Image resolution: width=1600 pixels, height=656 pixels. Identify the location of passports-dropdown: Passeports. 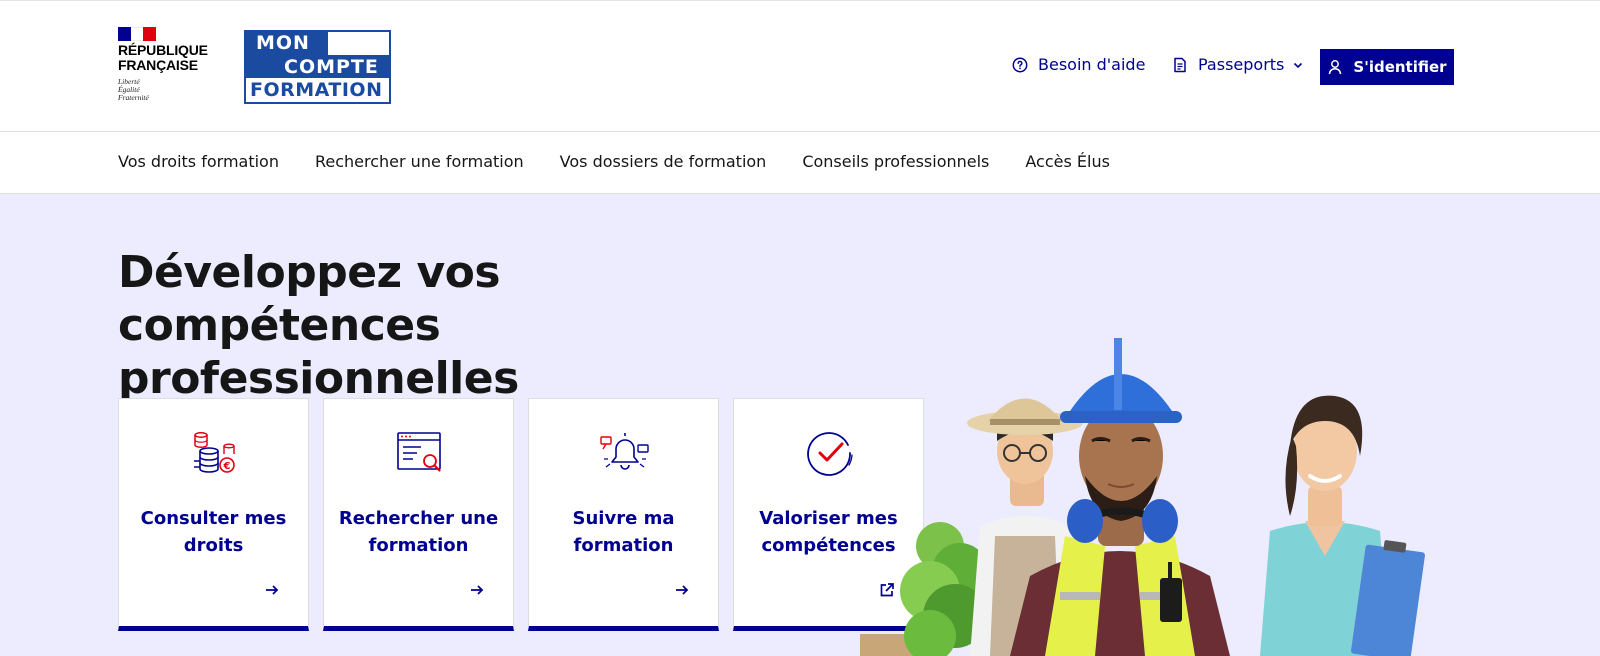
(1238, 64).